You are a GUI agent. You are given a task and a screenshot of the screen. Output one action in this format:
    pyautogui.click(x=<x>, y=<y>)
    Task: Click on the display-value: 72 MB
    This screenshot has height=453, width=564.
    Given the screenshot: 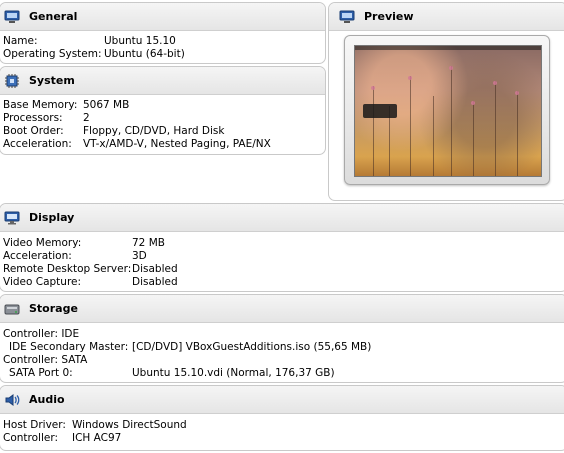 What is the action you would take?
    pyautogui.click(x=148, y=243)
    